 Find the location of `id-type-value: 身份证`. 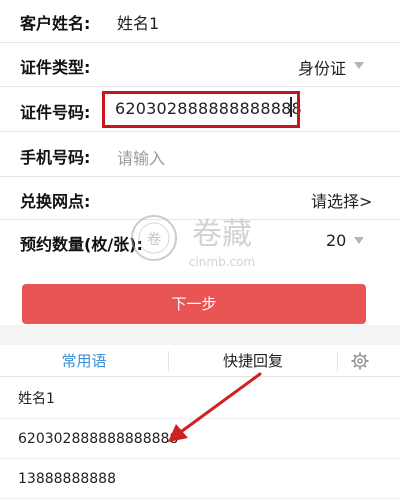

id-type-value: 身份证 is located at coordinates (322, 67).